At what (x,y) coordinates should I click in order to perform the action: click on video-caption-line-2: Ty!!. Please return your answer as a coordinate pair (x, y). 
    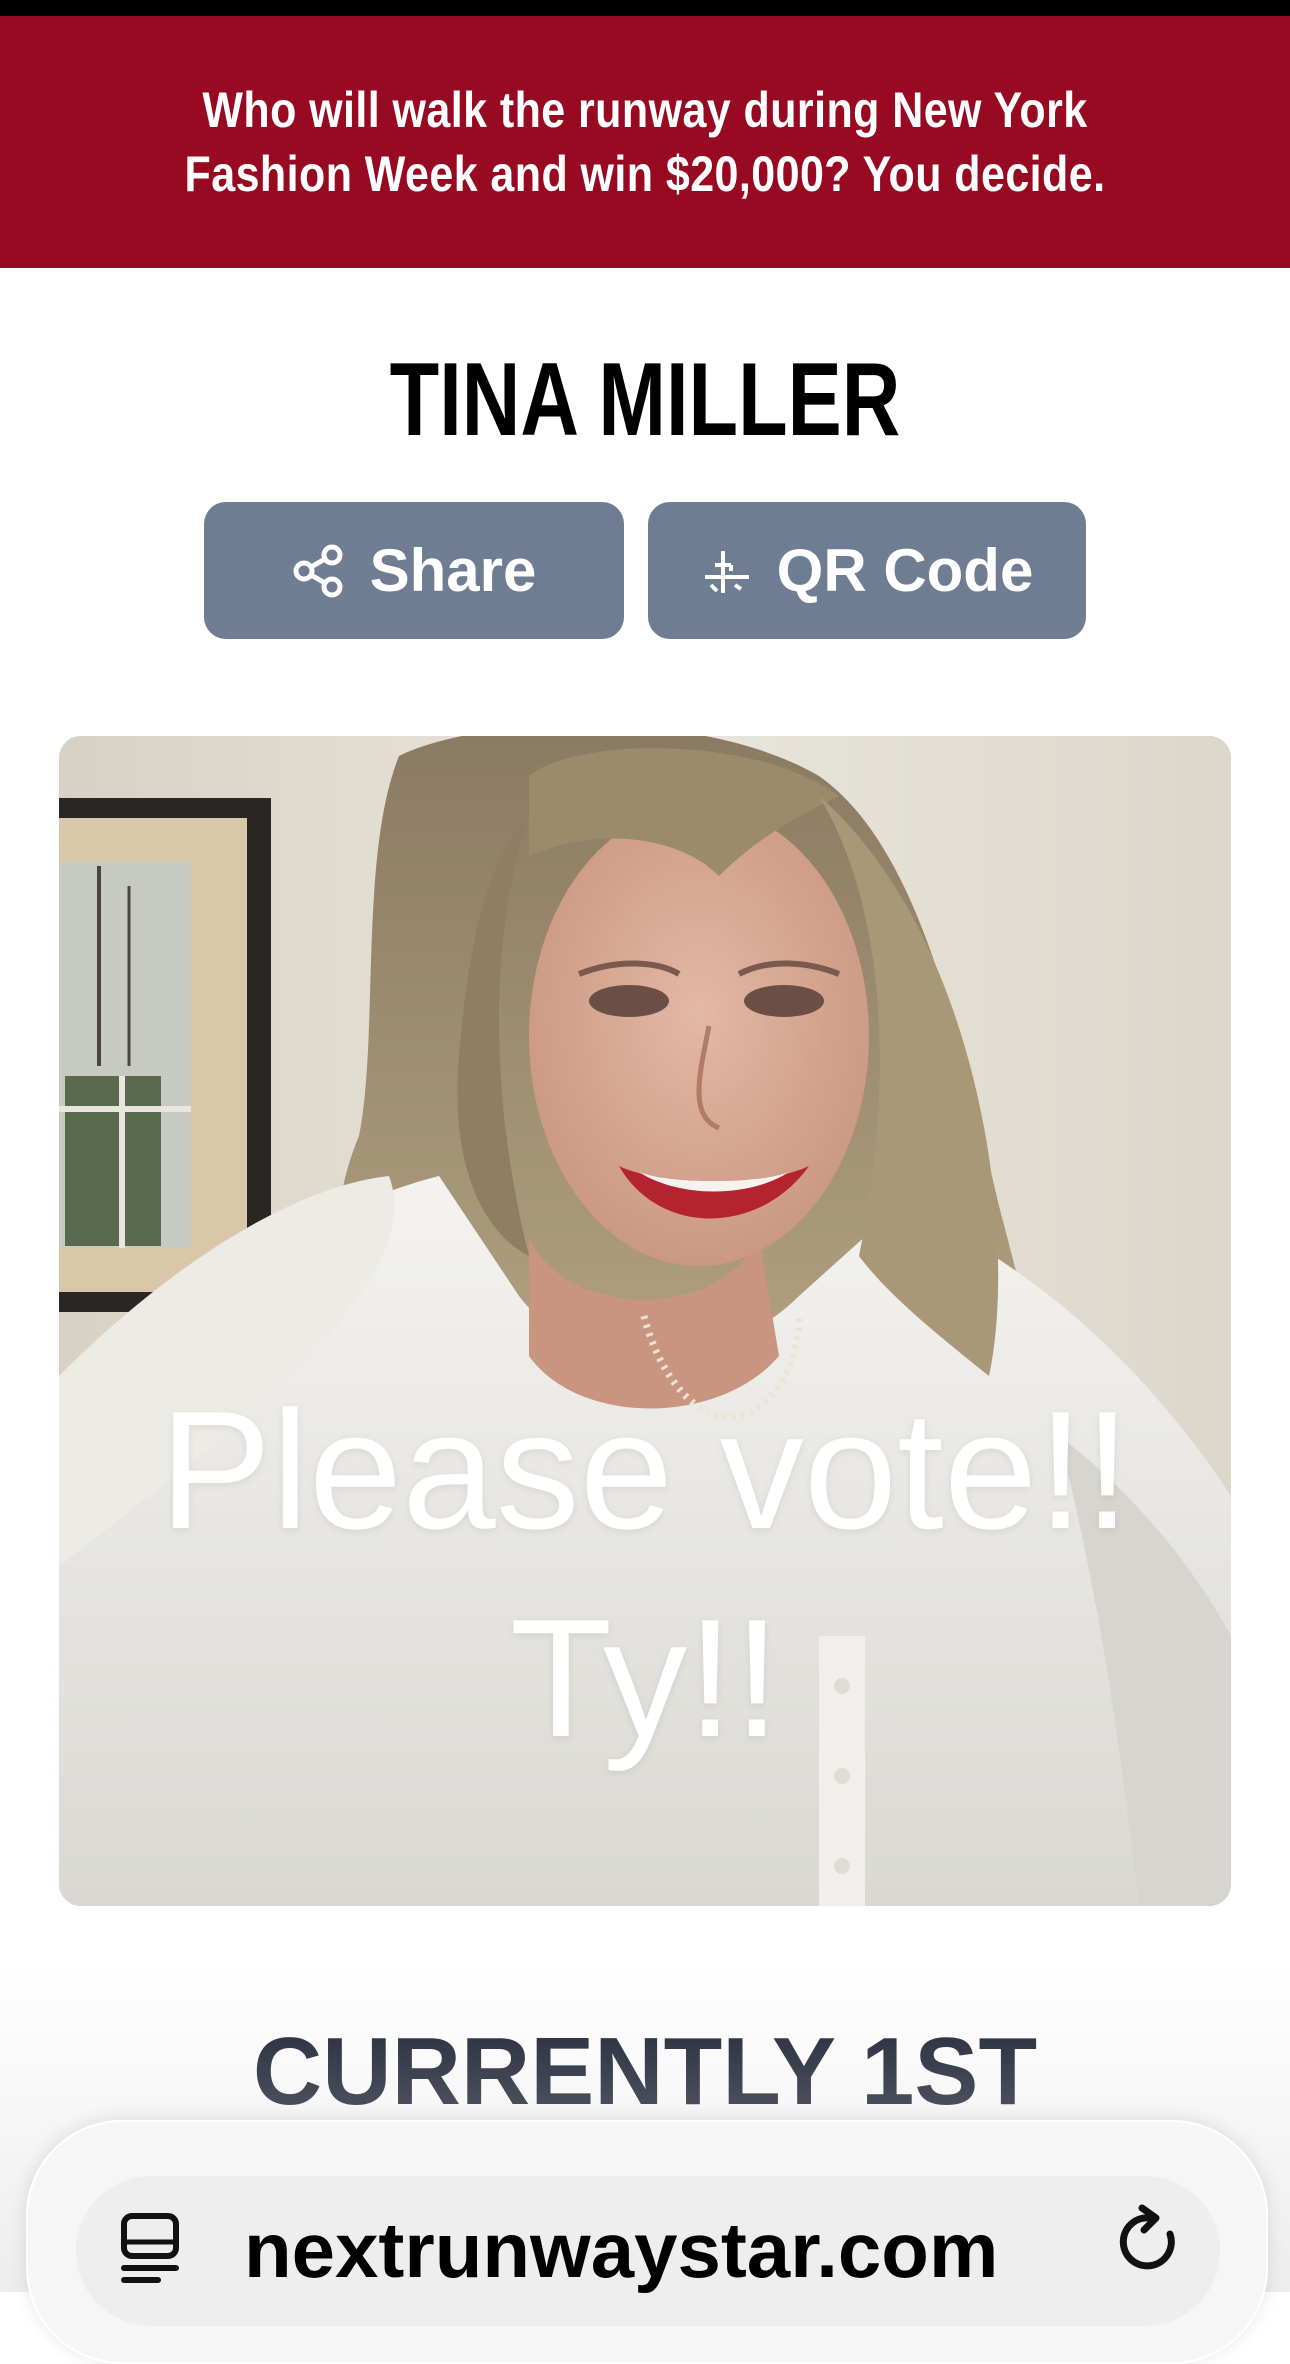
    Looking at the image, I should click on (645, 1678).